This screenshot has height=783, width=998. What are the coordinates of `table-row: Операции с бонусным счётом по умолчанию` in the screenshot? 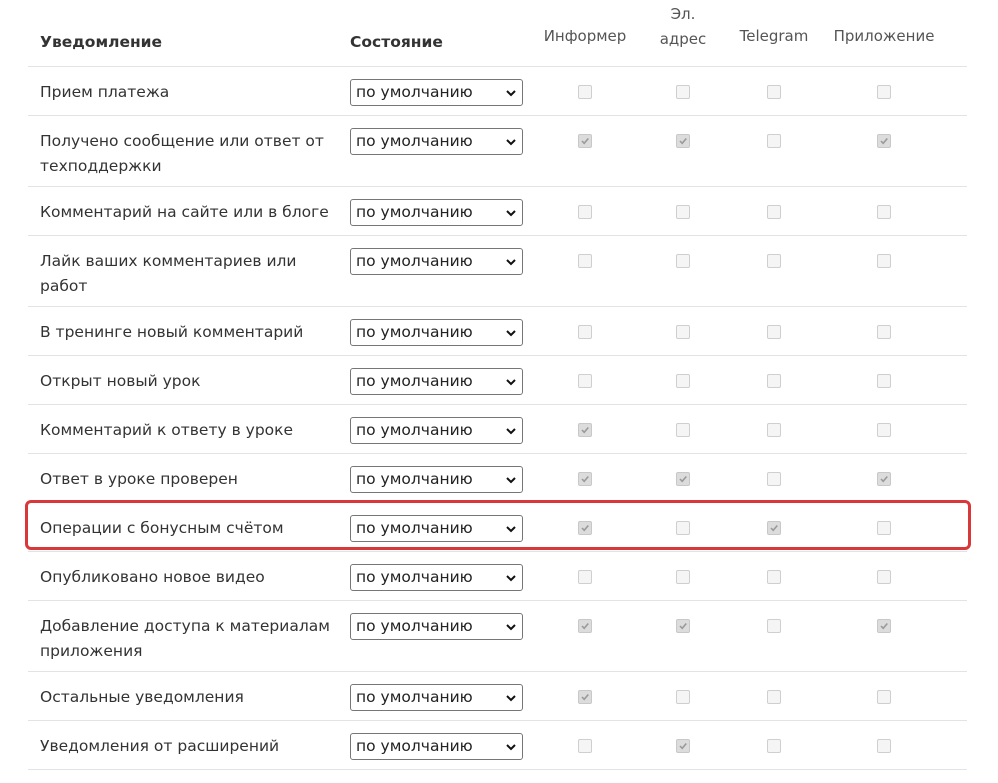 It's located at (497, 527).